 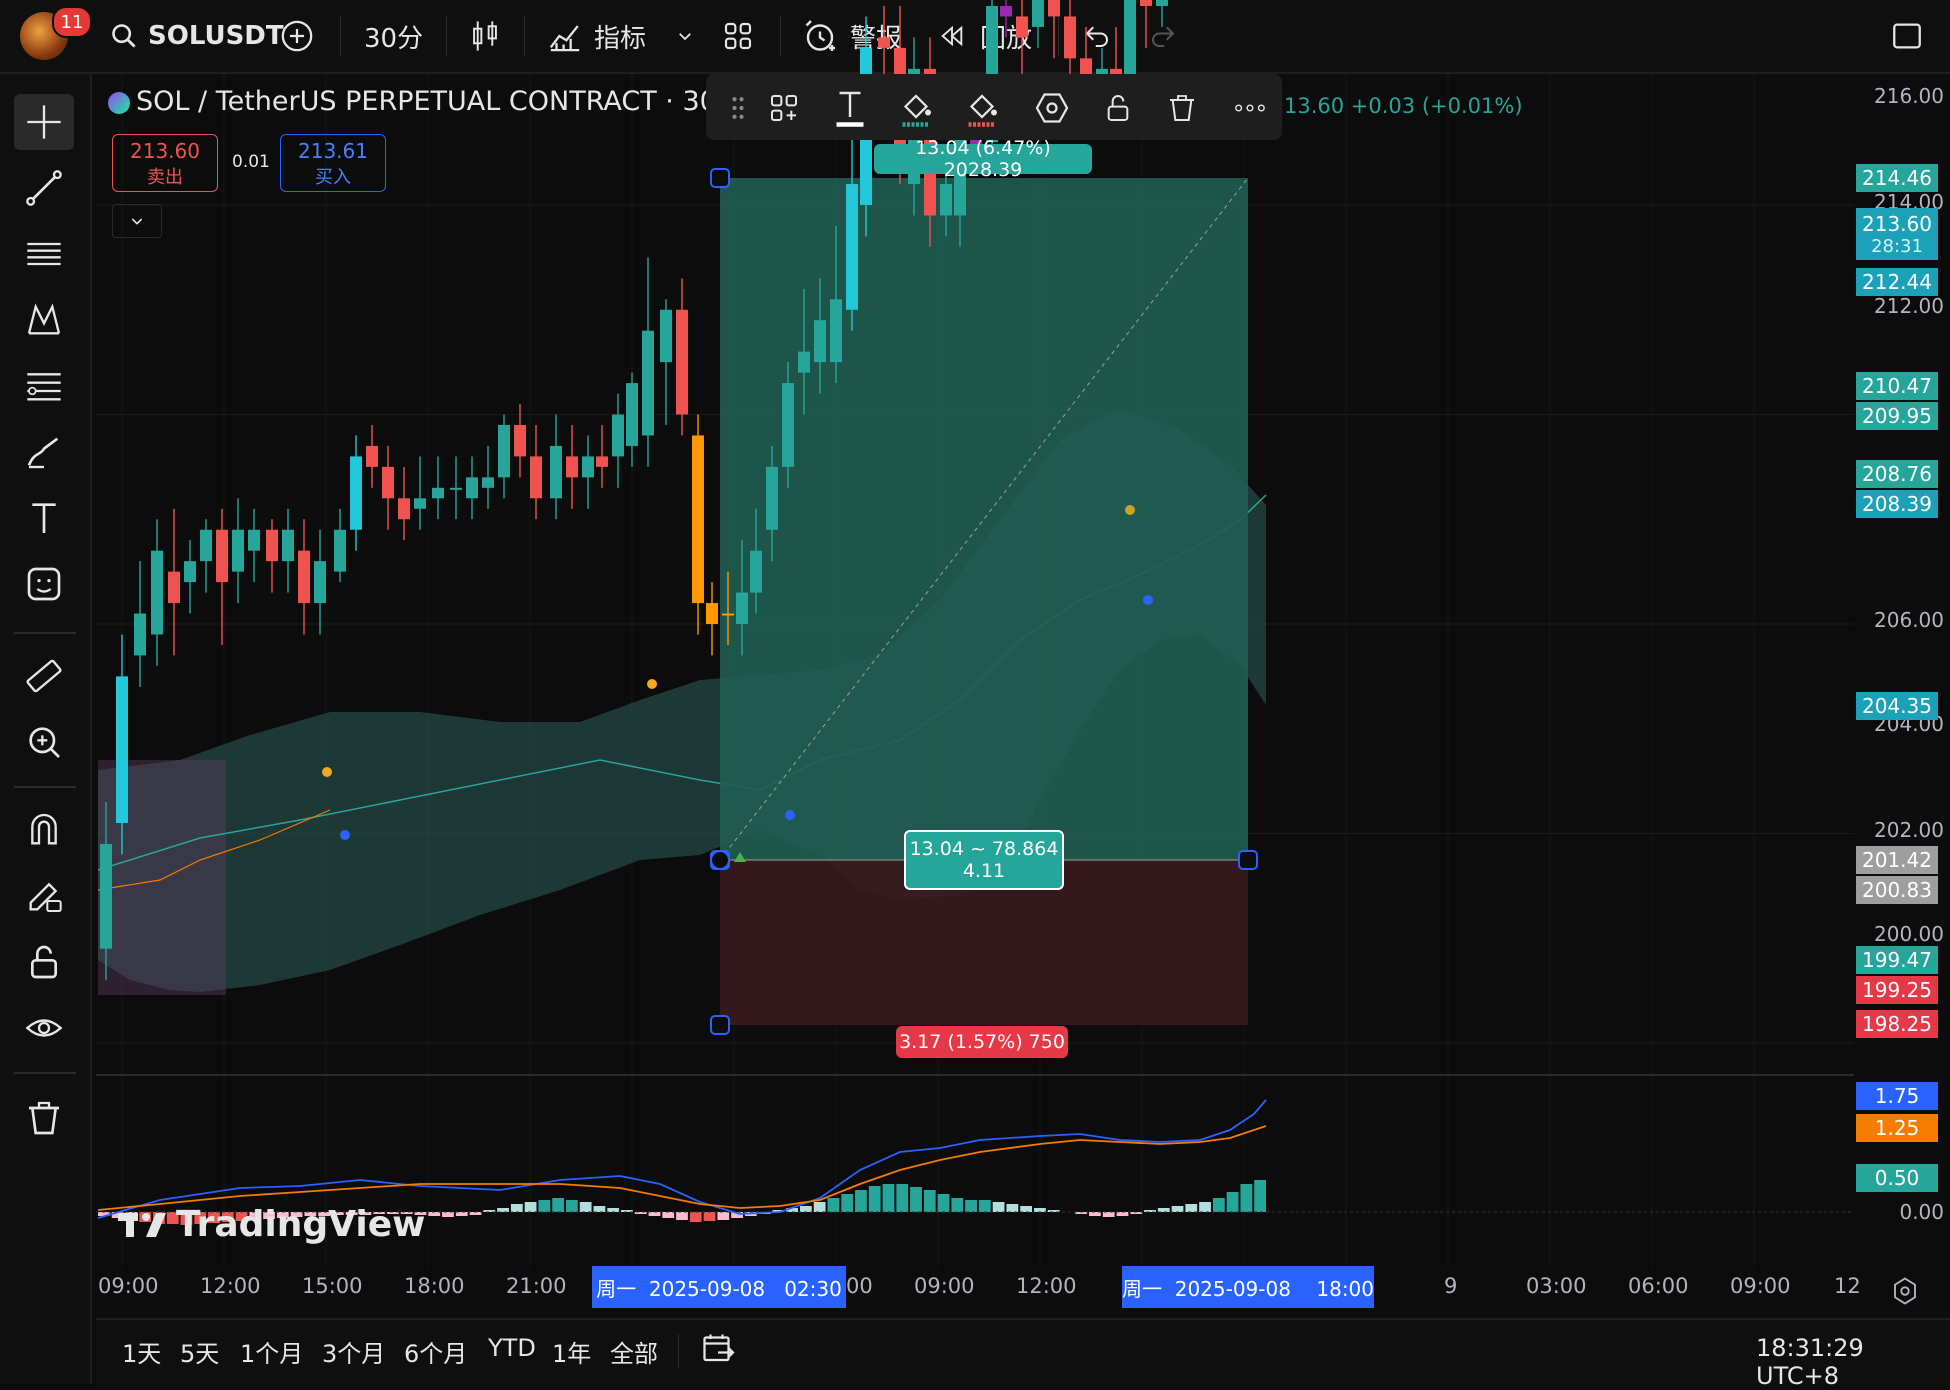 What do you see at coordinates (1052, 108) in the screenshot?
I see `settings-button` at bounding box center [1052, 108].